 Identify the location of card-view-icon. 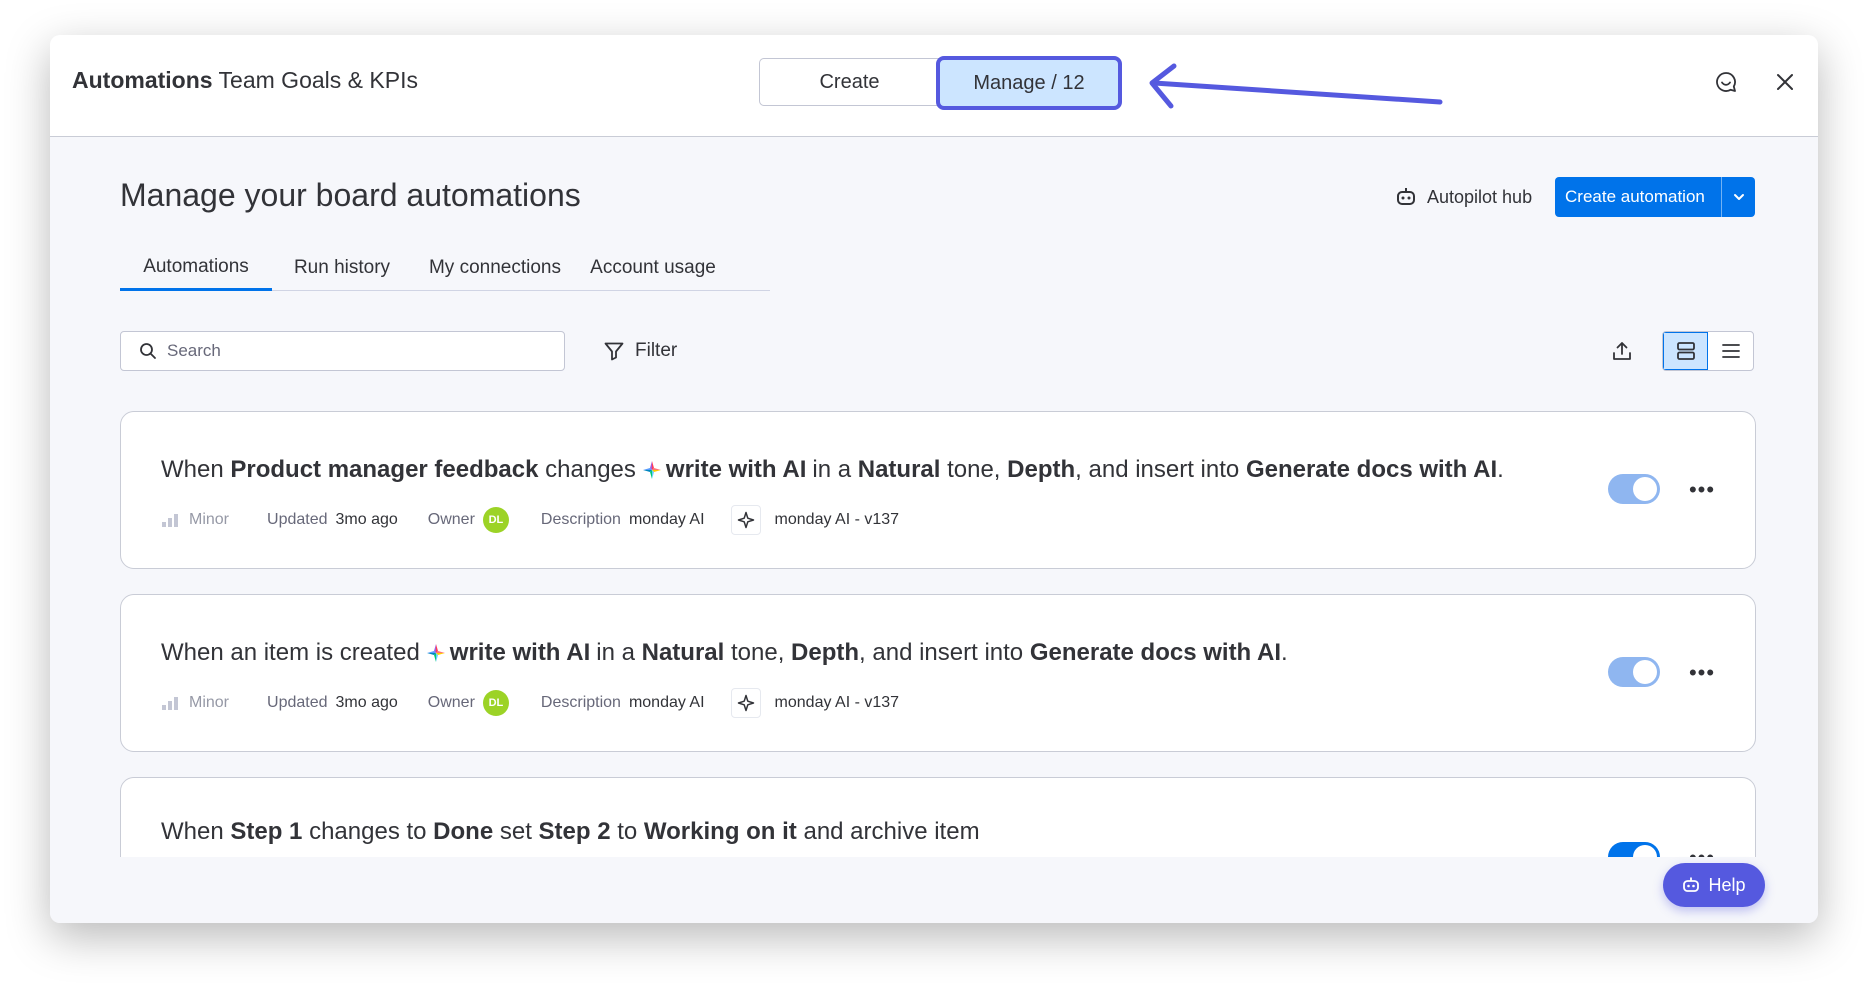
(1686, 351).